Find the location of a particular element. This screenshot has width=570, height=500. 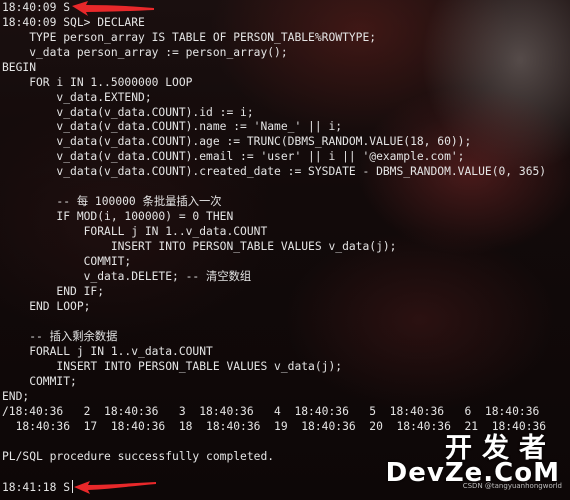

code-line: v_data person_array := person_array(); is located at coordinates (145, 52).